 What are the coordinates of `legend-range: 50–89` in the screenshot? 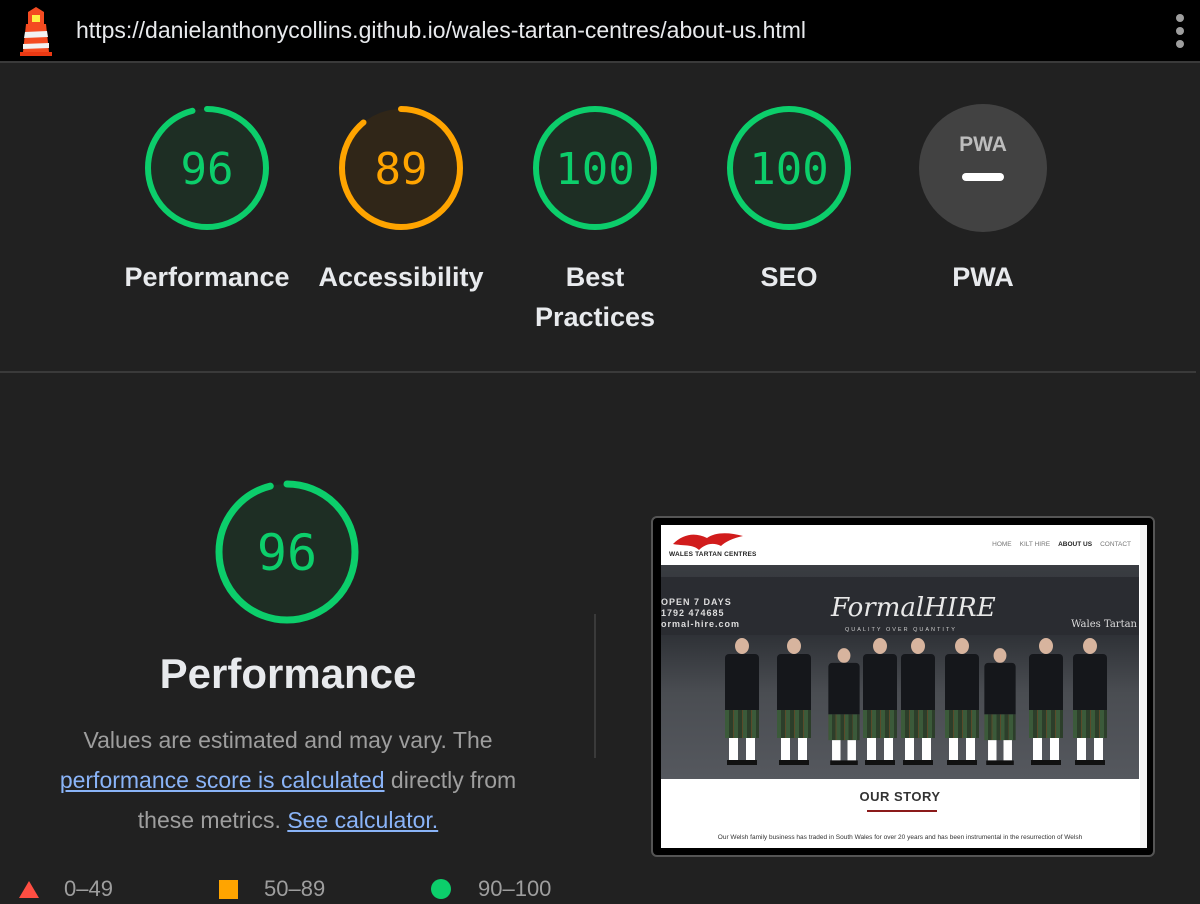 It's located at (295, 888).